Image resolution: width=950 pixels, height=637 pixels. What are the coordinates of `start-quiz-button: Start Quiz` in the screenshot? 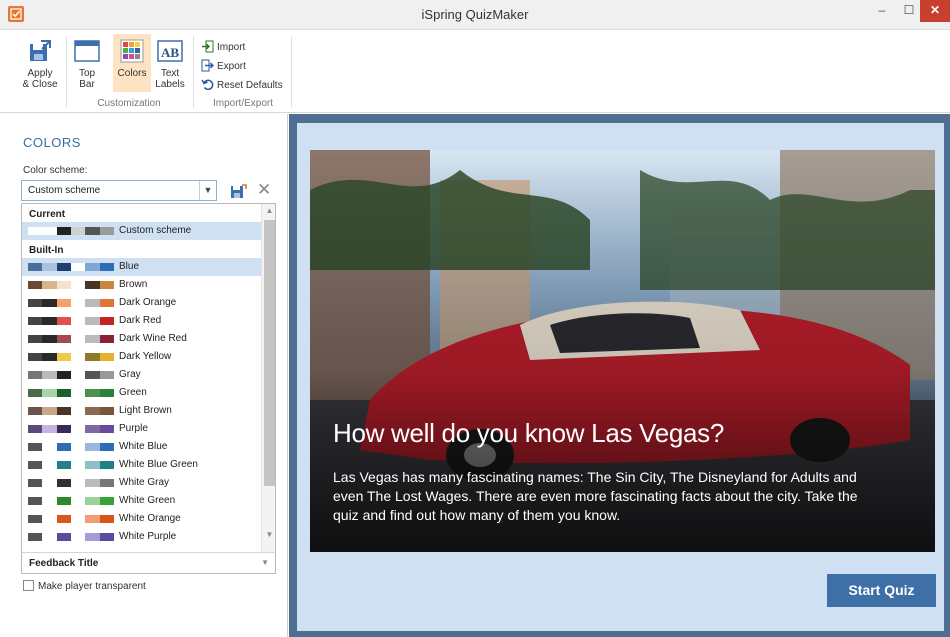 It's located at (881, 590).